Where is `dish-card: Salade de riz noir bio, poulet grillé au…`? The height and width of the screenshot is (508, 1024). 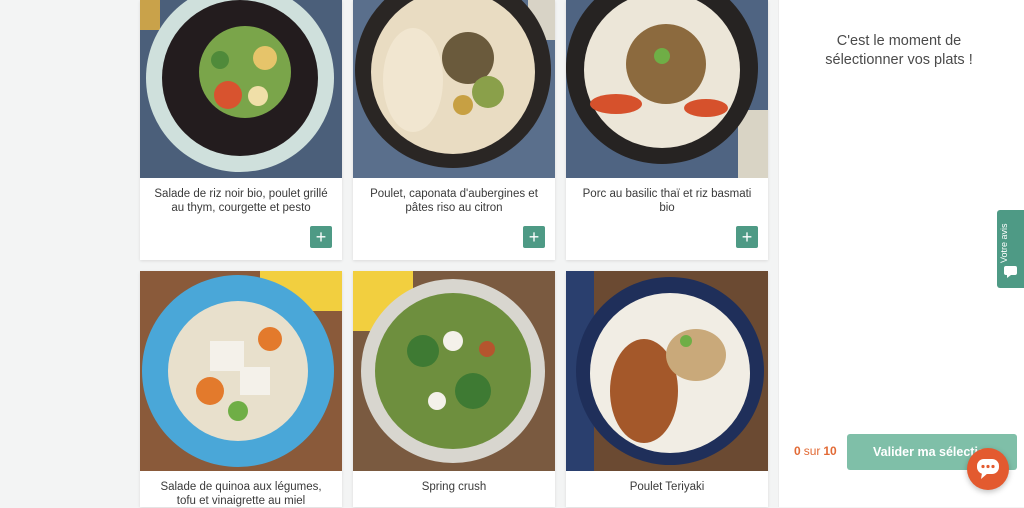 dish-card: Salade de riz noir bio, poulet grillé au… is located at coordinates (241, 130).